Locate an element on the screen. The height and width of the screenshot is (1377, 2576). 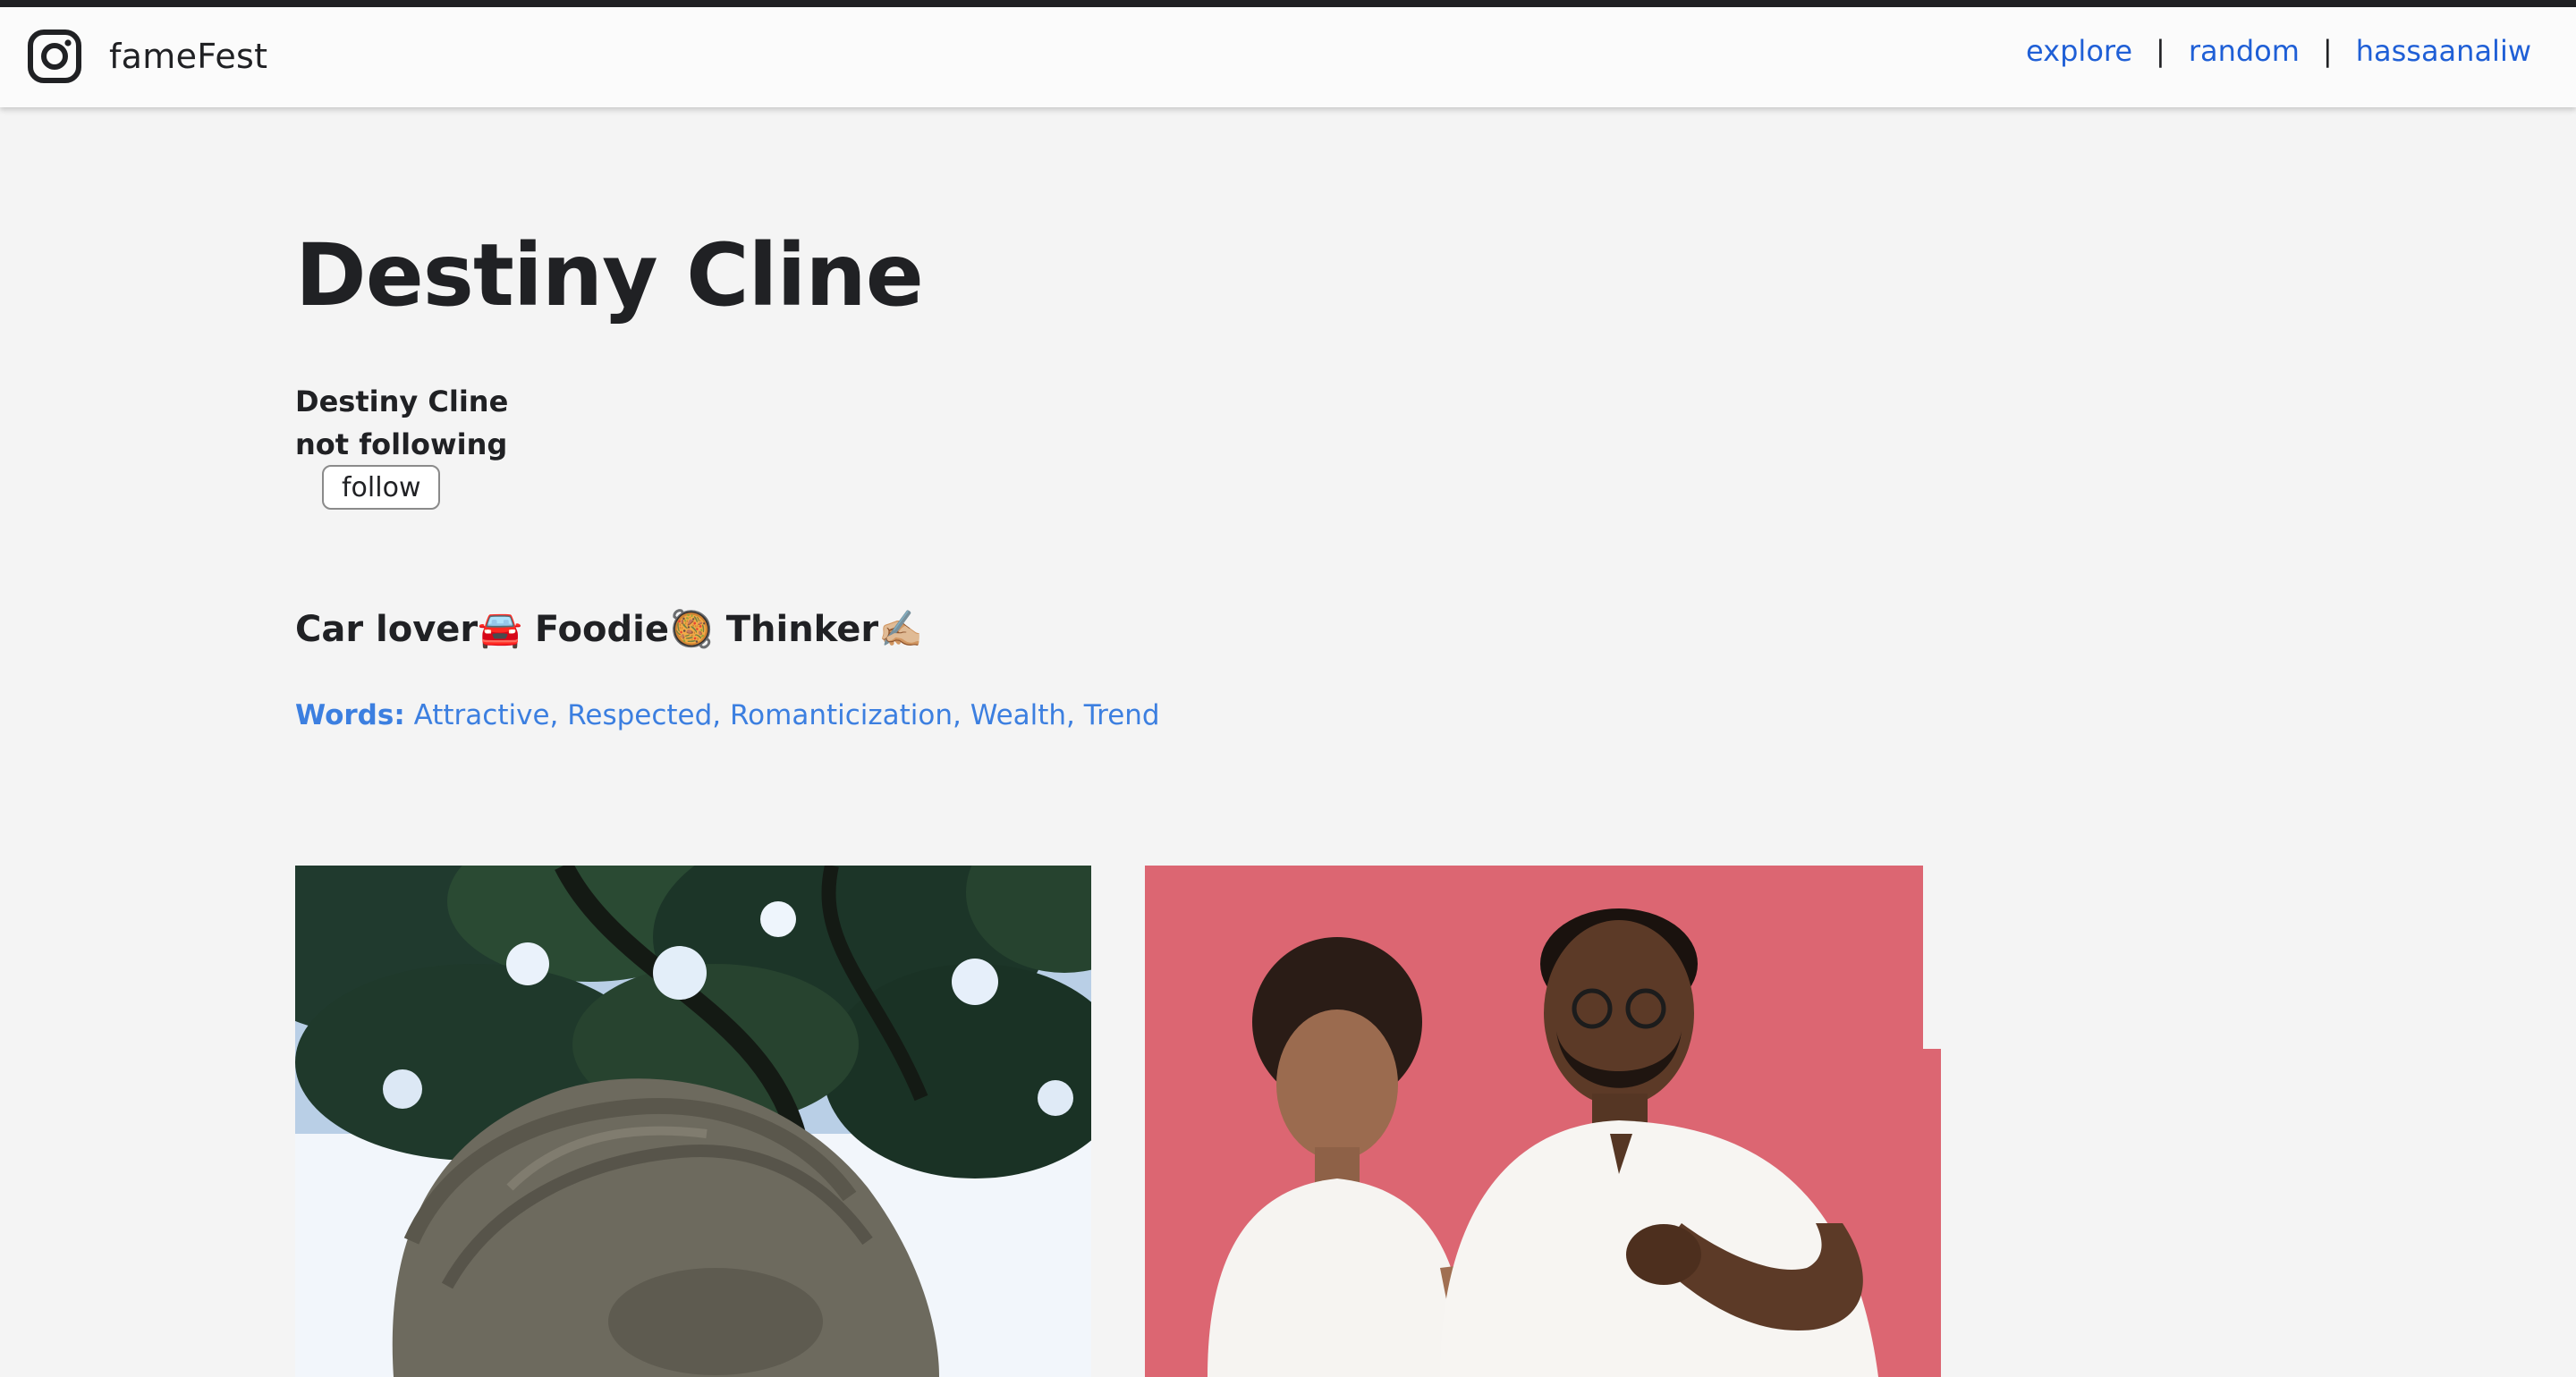
profile-bio: Car lover🚘 Foodie🥘 Thinker✍🏼 is located at coordinates (609, 629).